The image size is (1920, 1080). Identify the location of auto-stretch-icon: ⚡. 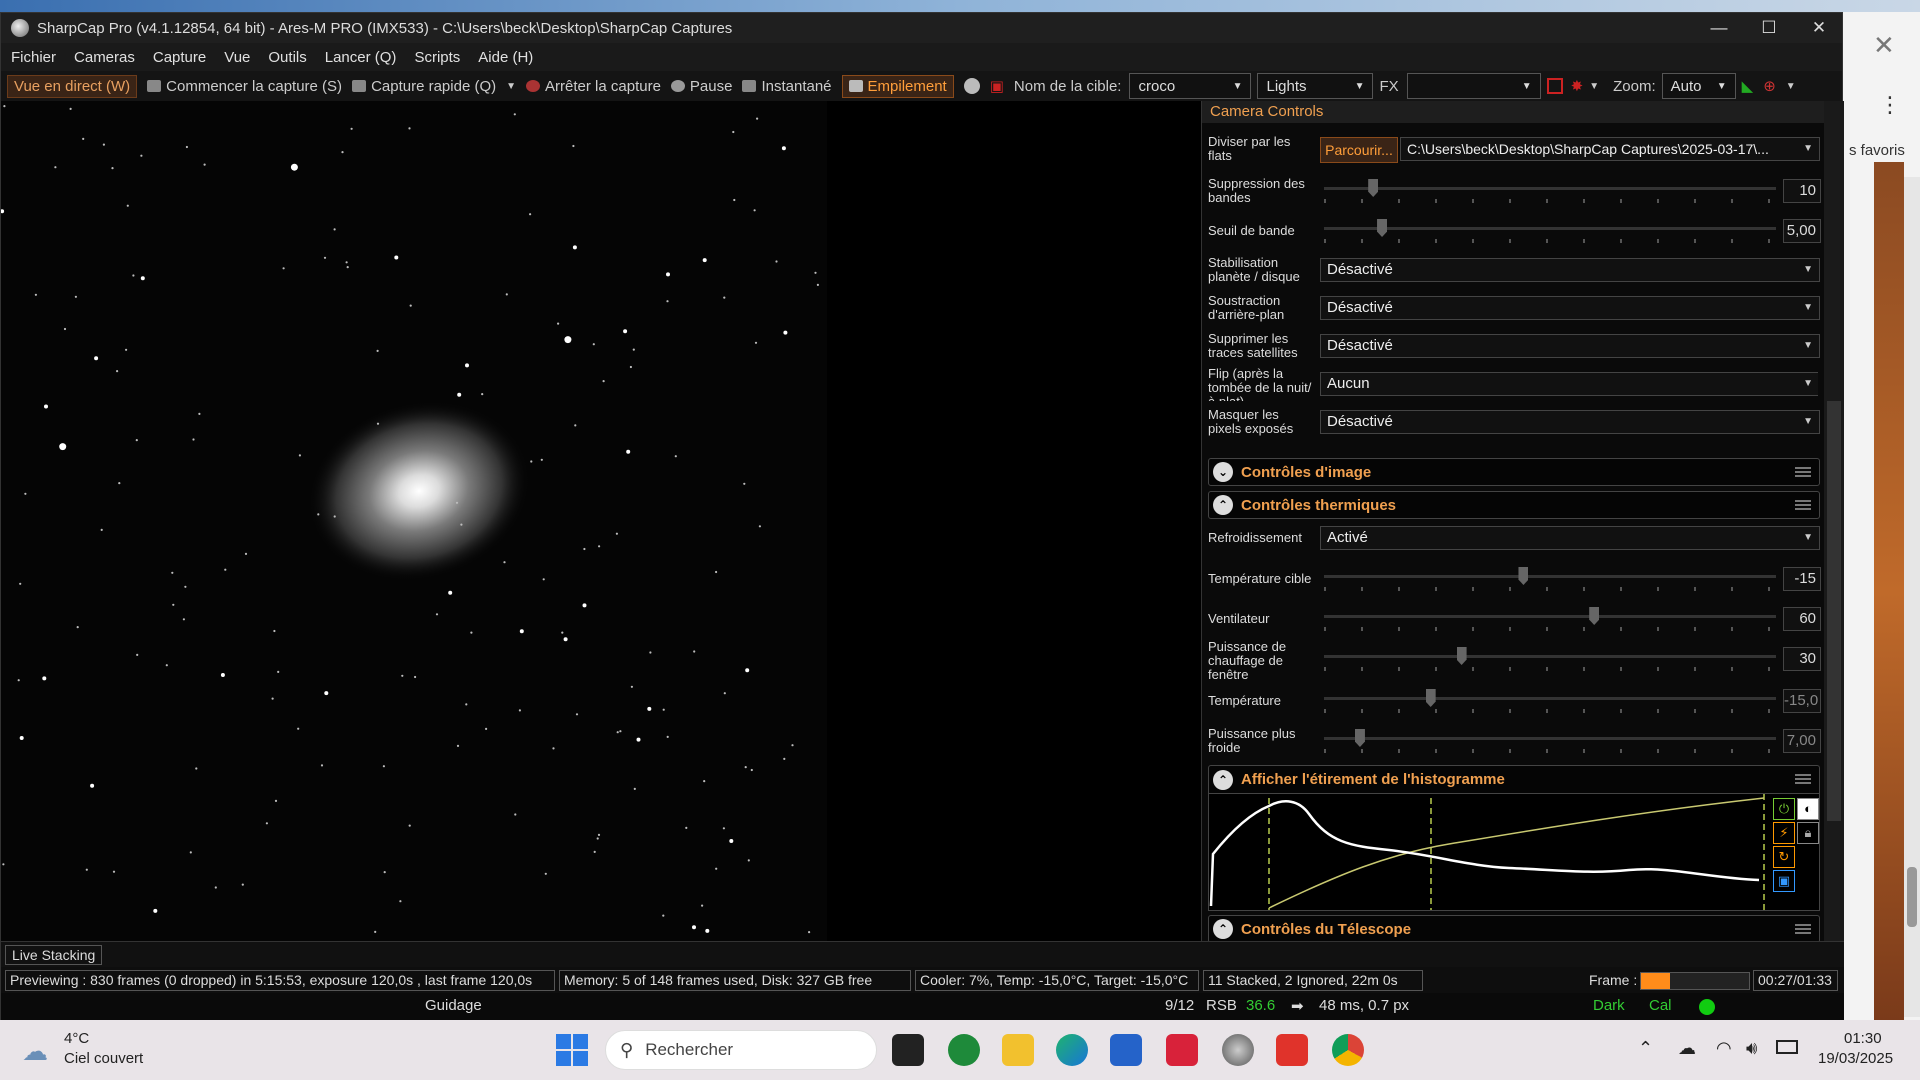
(1784, 833).